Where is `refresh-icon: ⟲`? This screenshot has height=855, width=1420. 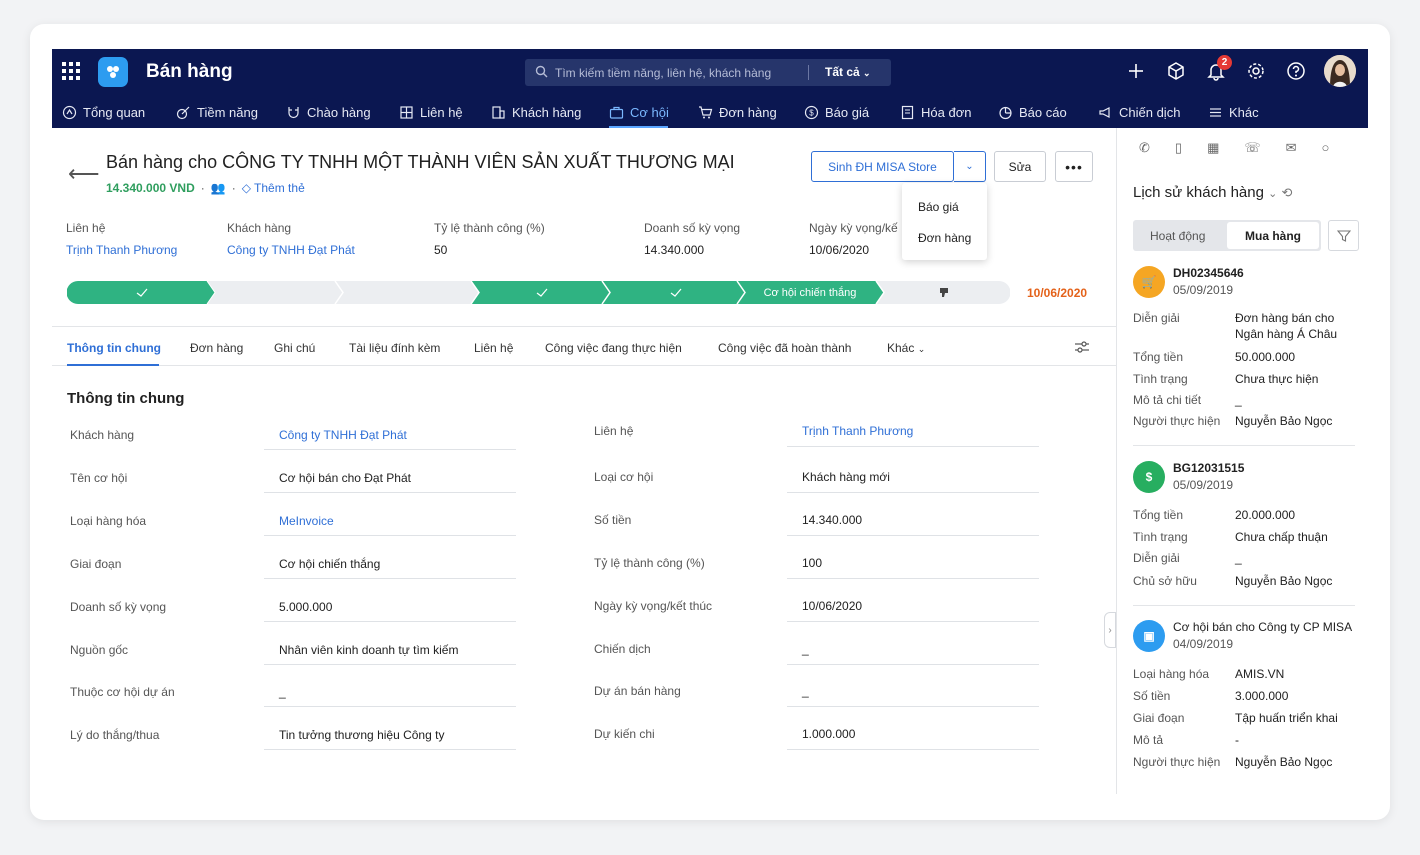 refresh-icon: ⟲ is located at coordinates (1287, 192).